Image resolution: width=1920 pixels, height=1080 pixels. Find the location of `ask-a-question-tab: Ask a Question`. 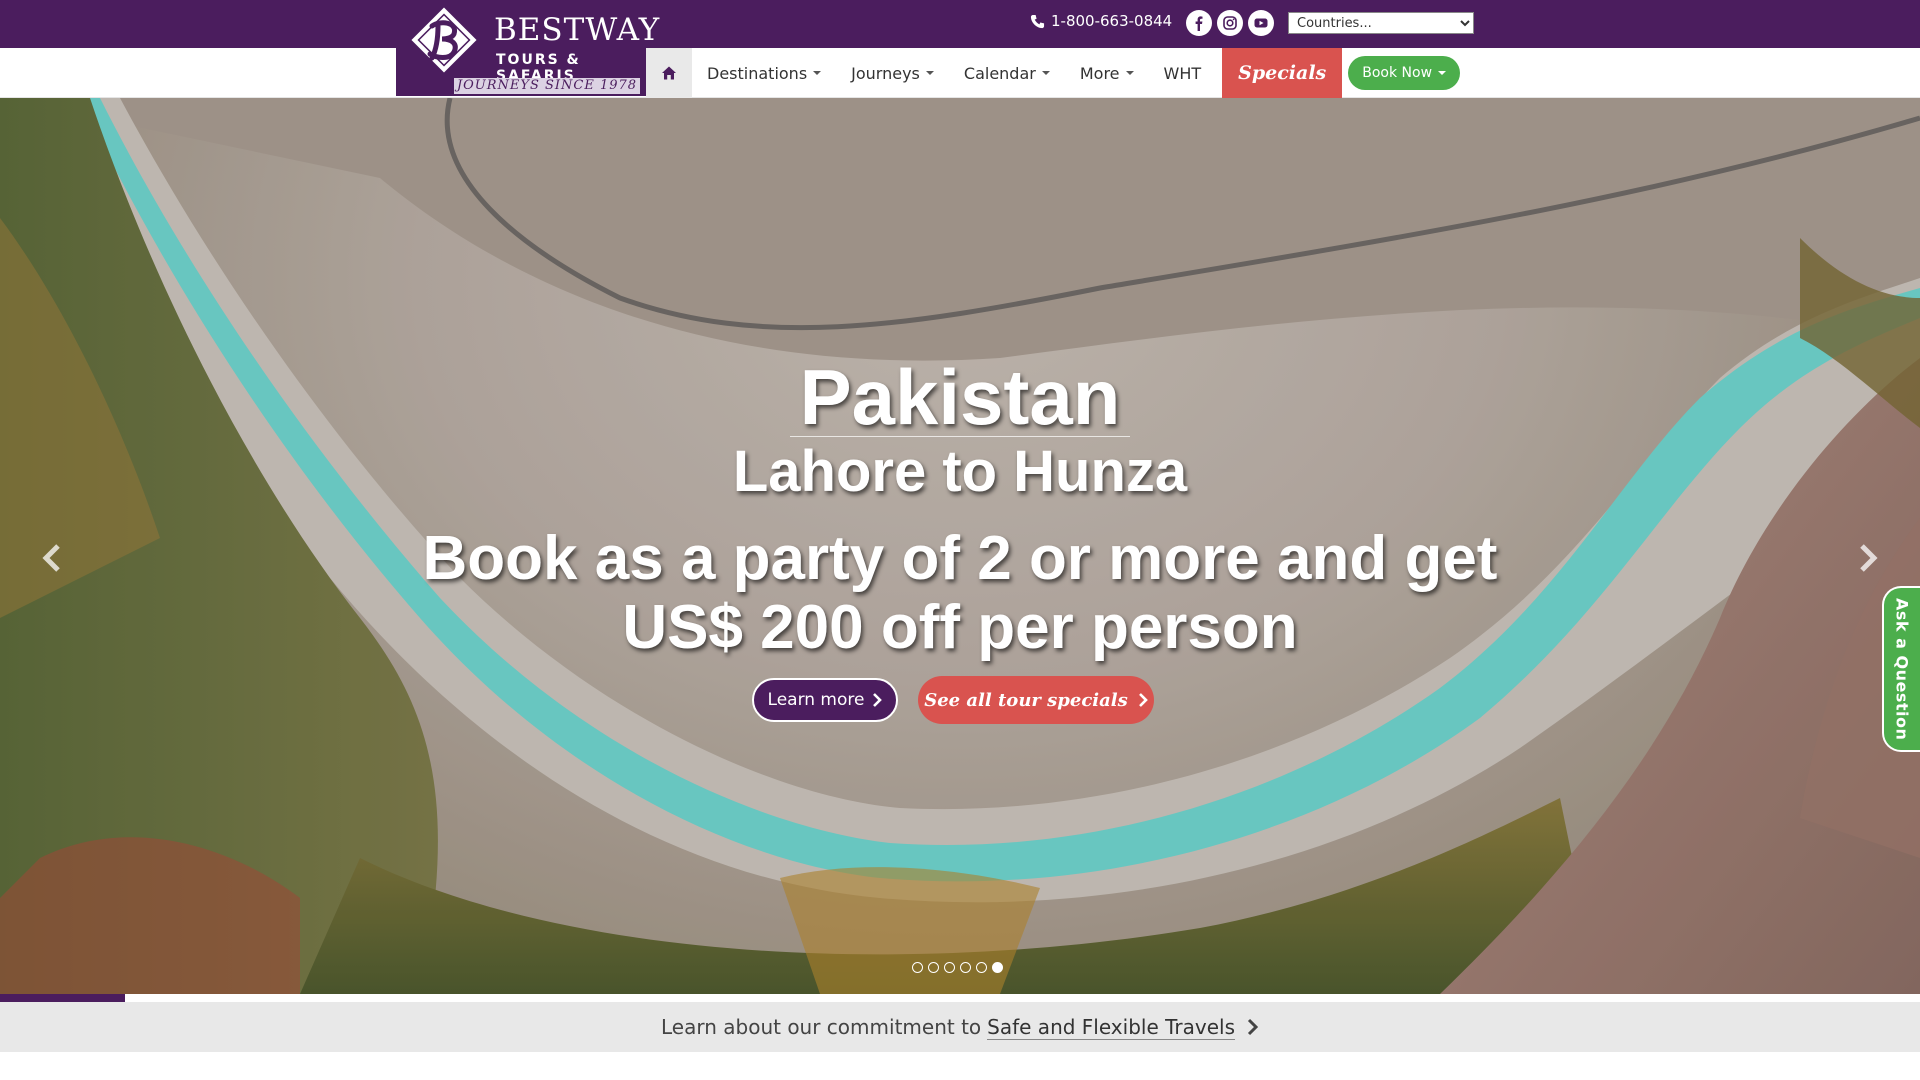

ask-a-question-tab: Ask a Question is located at coordinates (1901, 669).